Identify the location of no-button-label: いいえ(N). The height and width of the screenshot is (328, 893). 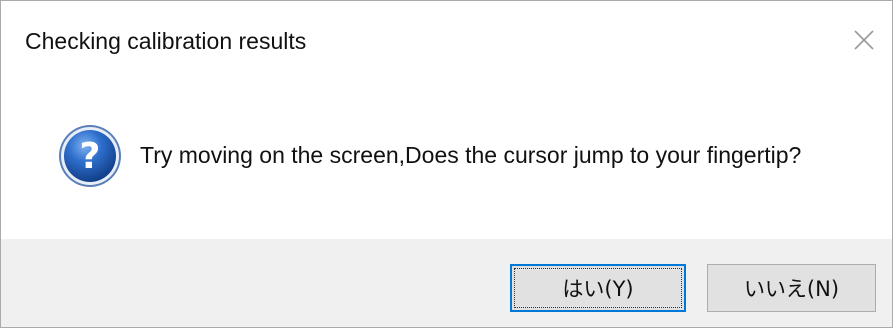
(791, 289).